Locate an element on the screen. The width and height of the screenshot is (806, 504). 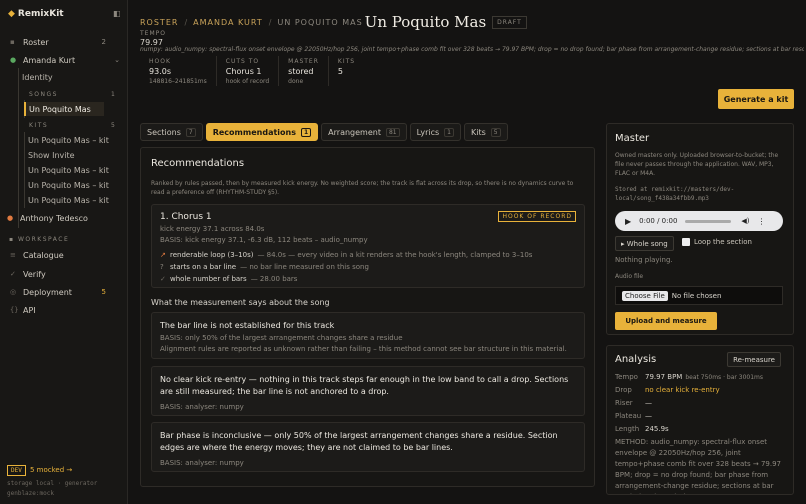
audio-player: ▶ 0:00 / 0:00 ◀) ⋮ is located at coordinates (699, 221).